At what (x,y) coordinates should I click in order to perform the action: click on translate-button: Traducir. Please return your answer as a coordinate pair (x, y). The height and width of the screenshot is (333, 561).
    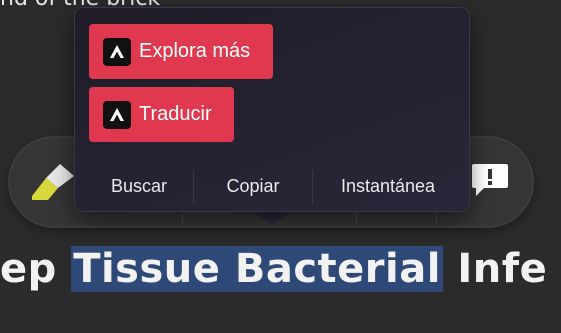
    Looking at the image, I should click on (161, 114).